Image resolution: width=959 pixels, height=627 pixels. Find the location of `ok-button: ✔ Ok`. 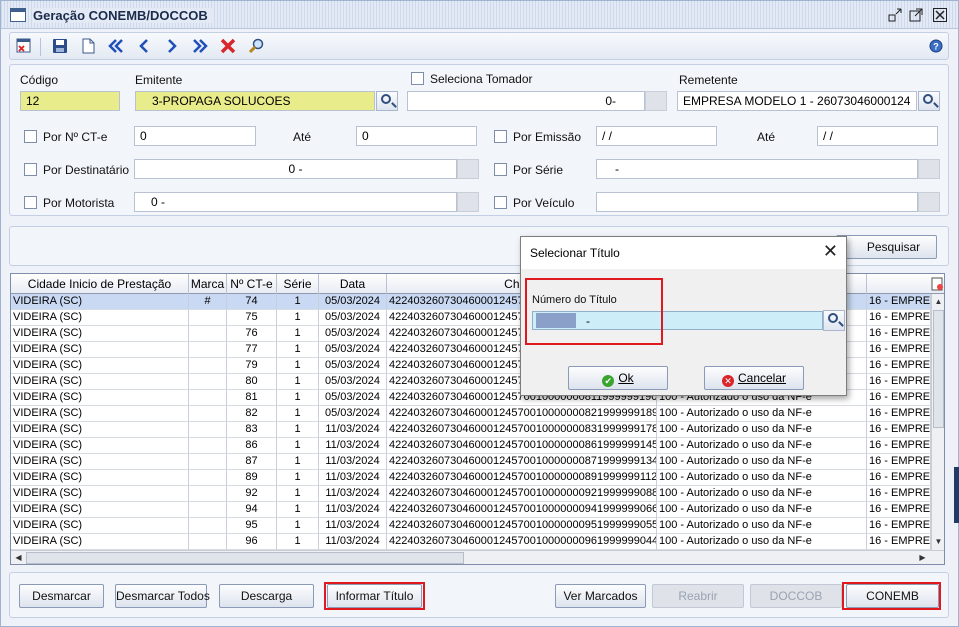

ok-button: ✔ Ok is located at coordinates (618, 378).